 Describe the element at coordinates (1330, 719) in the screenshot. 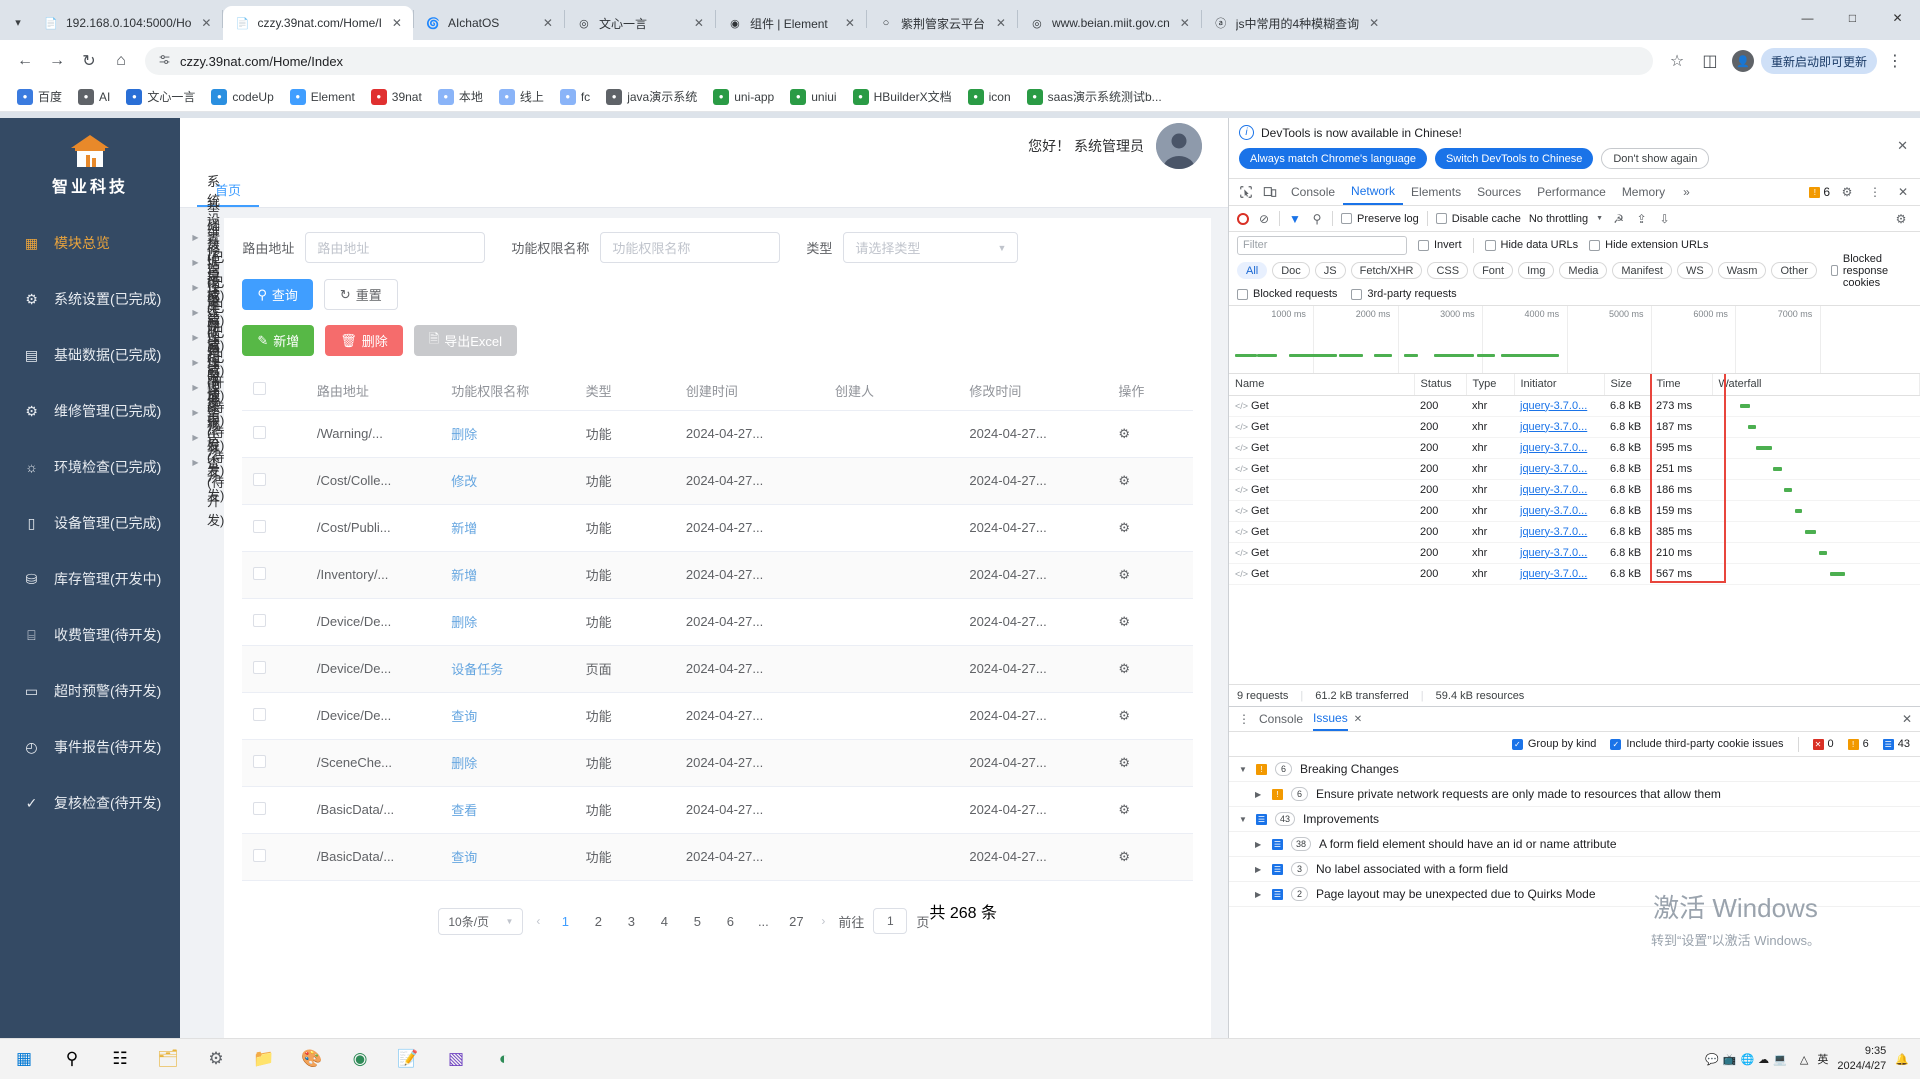

I see `drawer-tab-issues: Issues` at that location.